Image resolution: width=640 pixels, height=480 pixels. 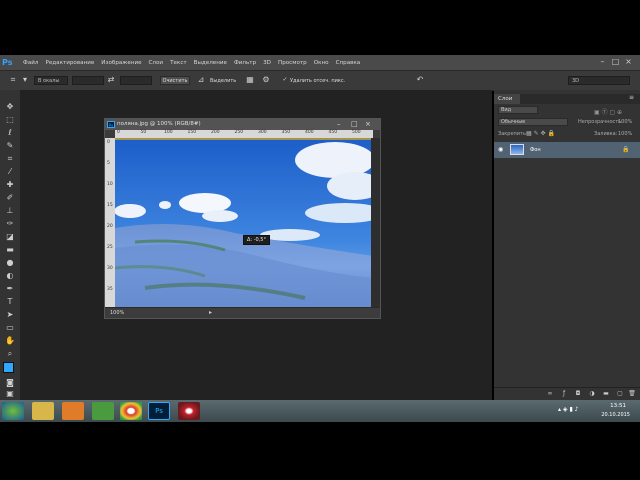 I want to click on zoom-icon: ⌕, so click(x=10, y=354).